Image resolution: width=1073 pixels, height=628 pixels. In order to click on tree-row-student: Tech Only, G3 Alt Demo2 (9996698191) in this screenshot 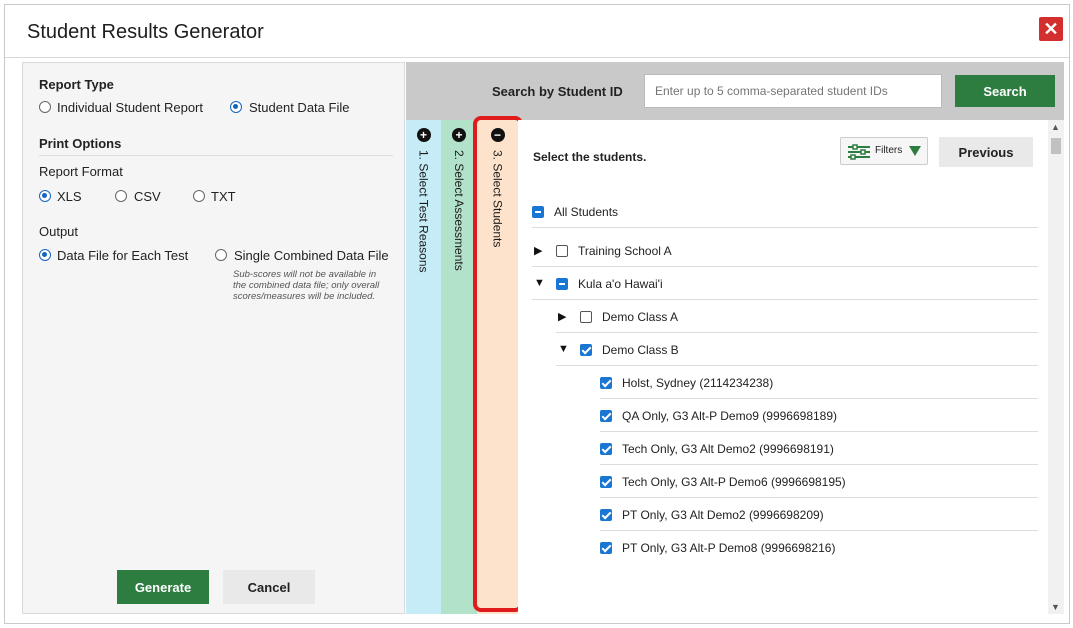, I will do `click(819, 448)`.